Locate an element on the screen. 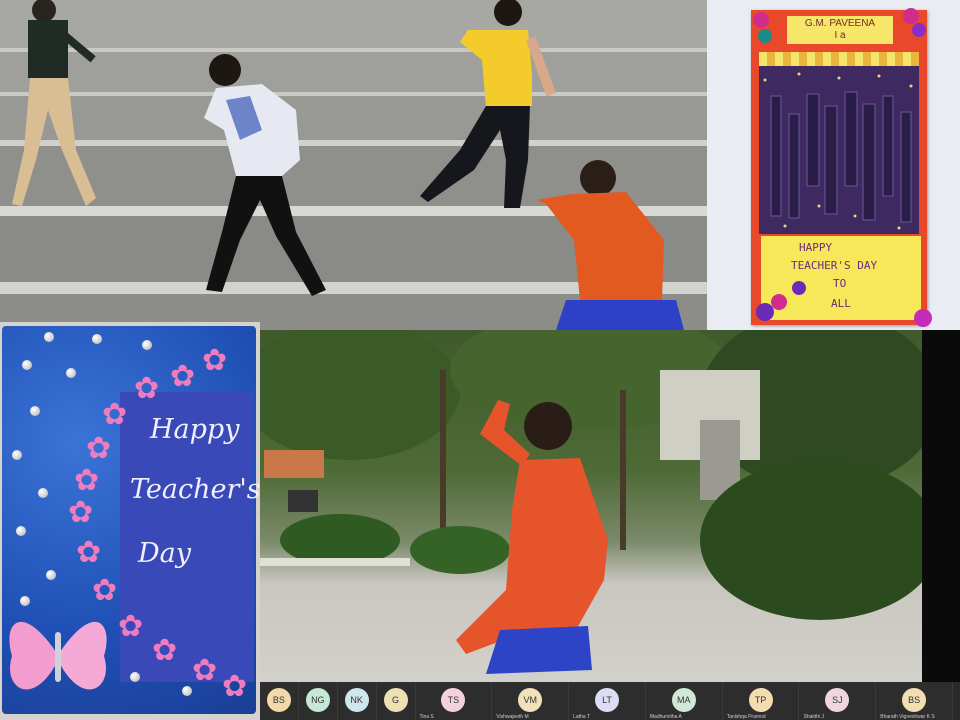 This screenshot has width=960, height=720. participant-avatar: NK is located at coordinates (356, 700).